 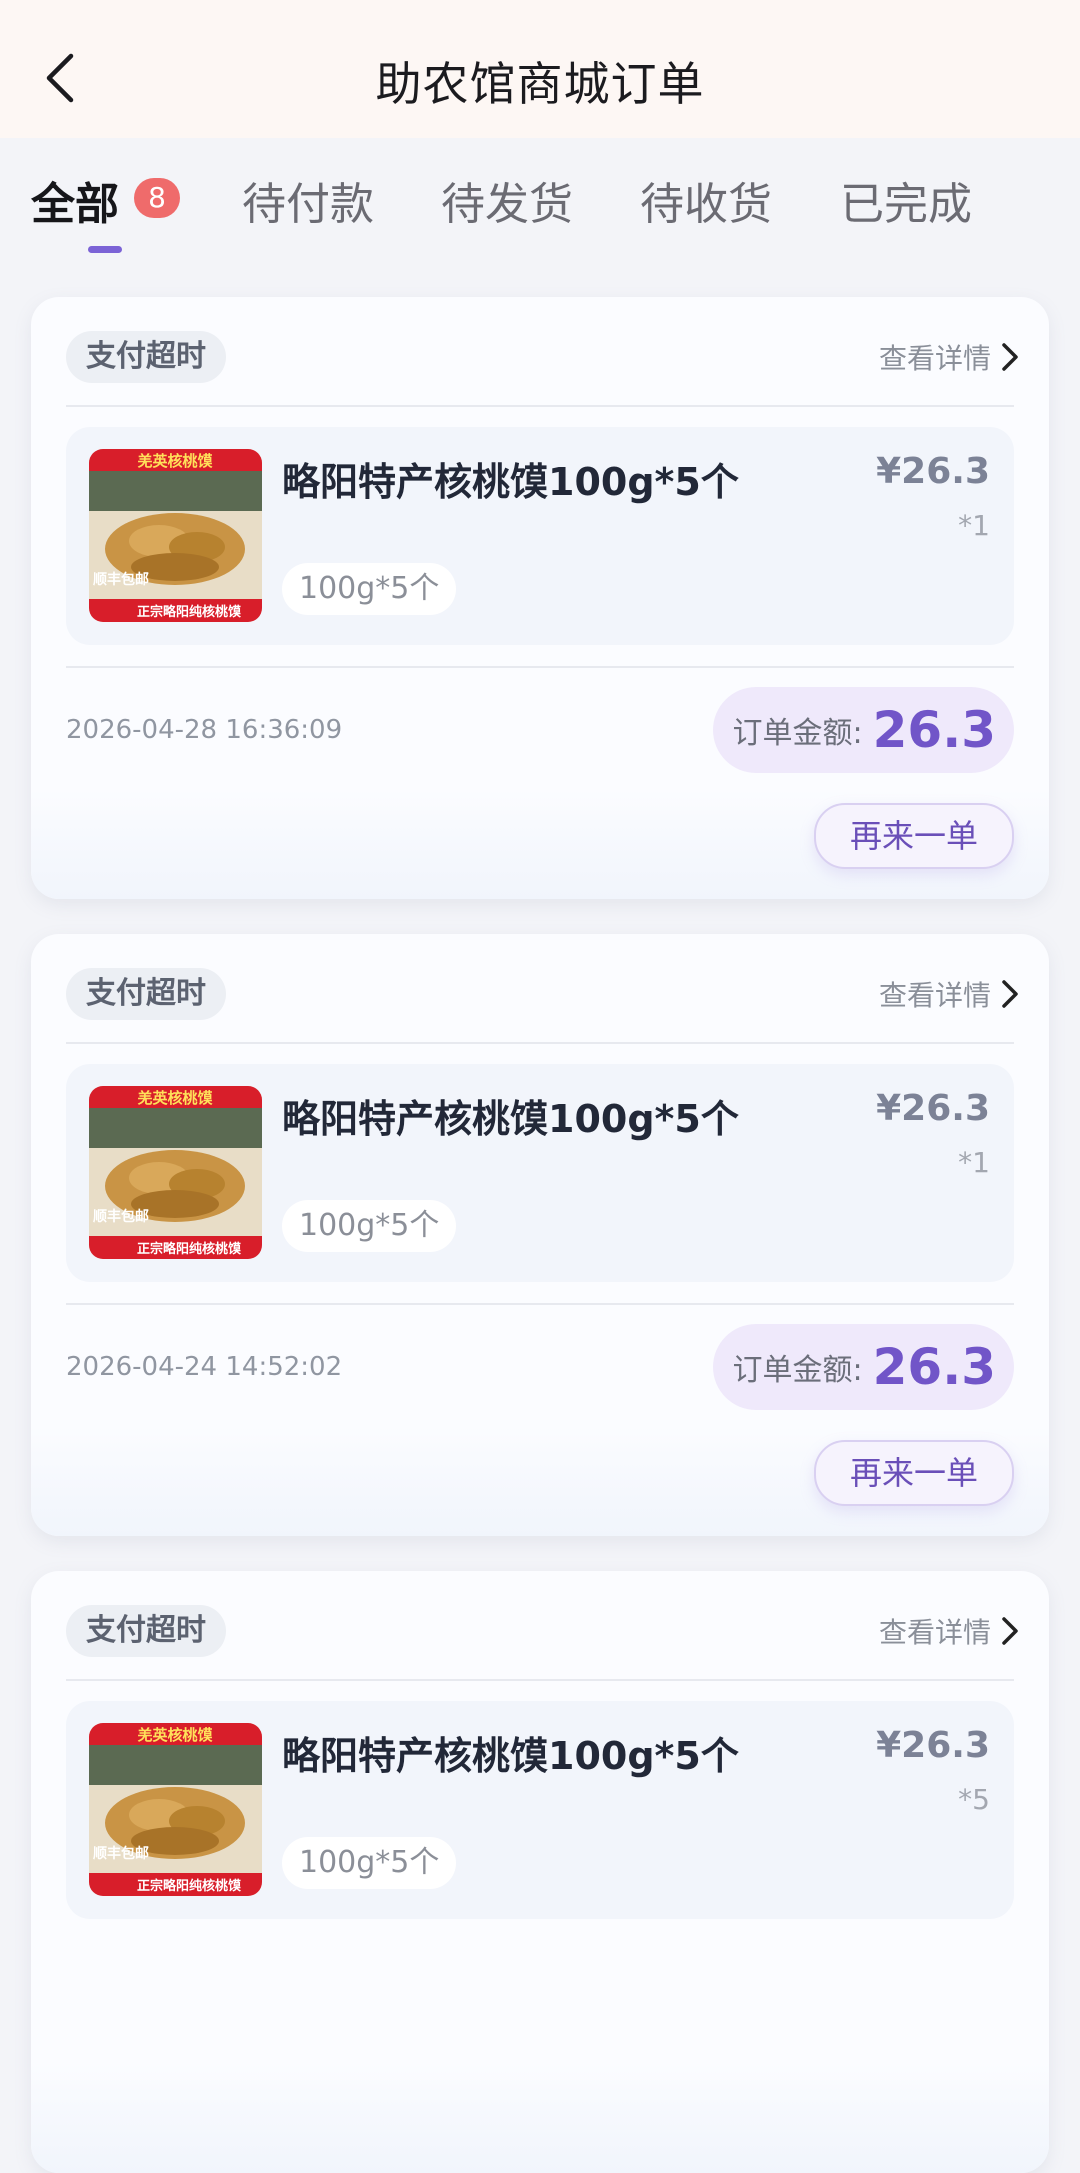 I want to click on tab-pending-payment: 待付款, so click(x=308, y=200).